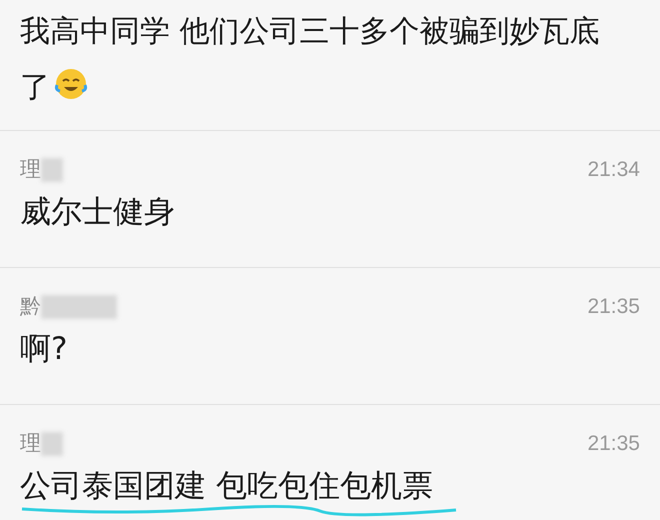 The width and height of the screenshot is (660, 520). I want to click on message-text: 啊?, so click(44, 349).